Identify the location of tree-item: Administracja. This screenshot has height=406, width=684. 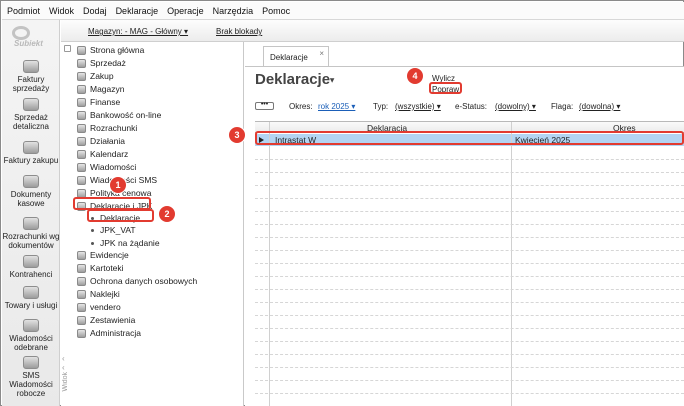
(109, 333).